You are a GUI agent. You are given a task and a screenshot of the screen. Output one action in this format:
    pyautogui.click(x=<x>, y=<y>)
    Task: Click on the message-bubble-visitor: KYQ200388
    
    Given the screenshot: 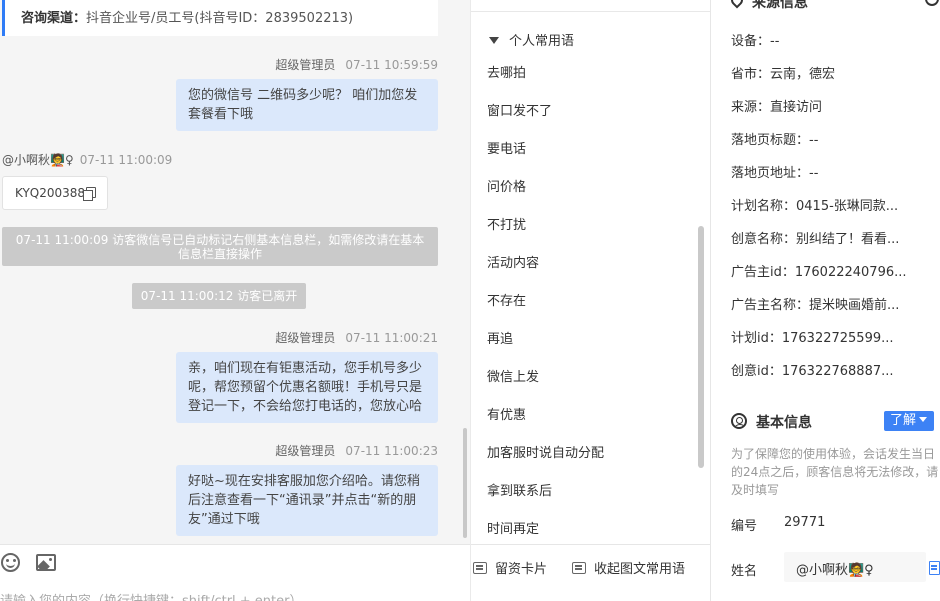 What is the action you would take?
    pyautogui.click(x=55, y=193)
    